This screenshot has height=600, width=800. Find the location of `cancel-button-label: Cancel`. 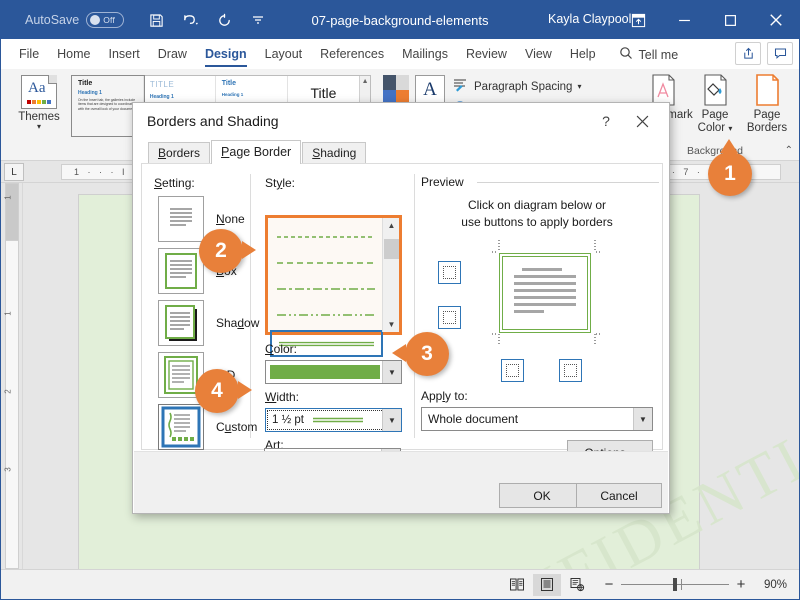

cancel-button-label: Cancel is located at coordinates (619, 495).